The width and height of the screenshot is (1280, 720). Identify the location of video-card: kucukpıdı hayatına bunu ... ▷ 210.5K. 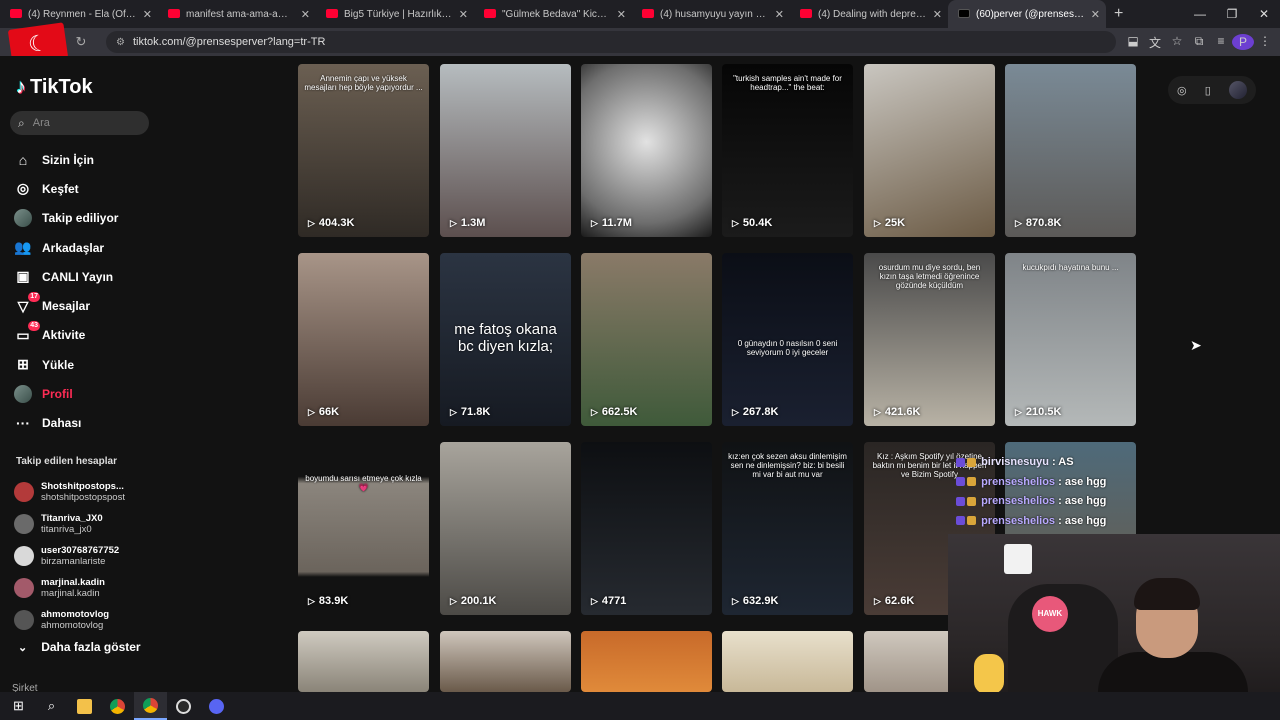
(1070, 339).